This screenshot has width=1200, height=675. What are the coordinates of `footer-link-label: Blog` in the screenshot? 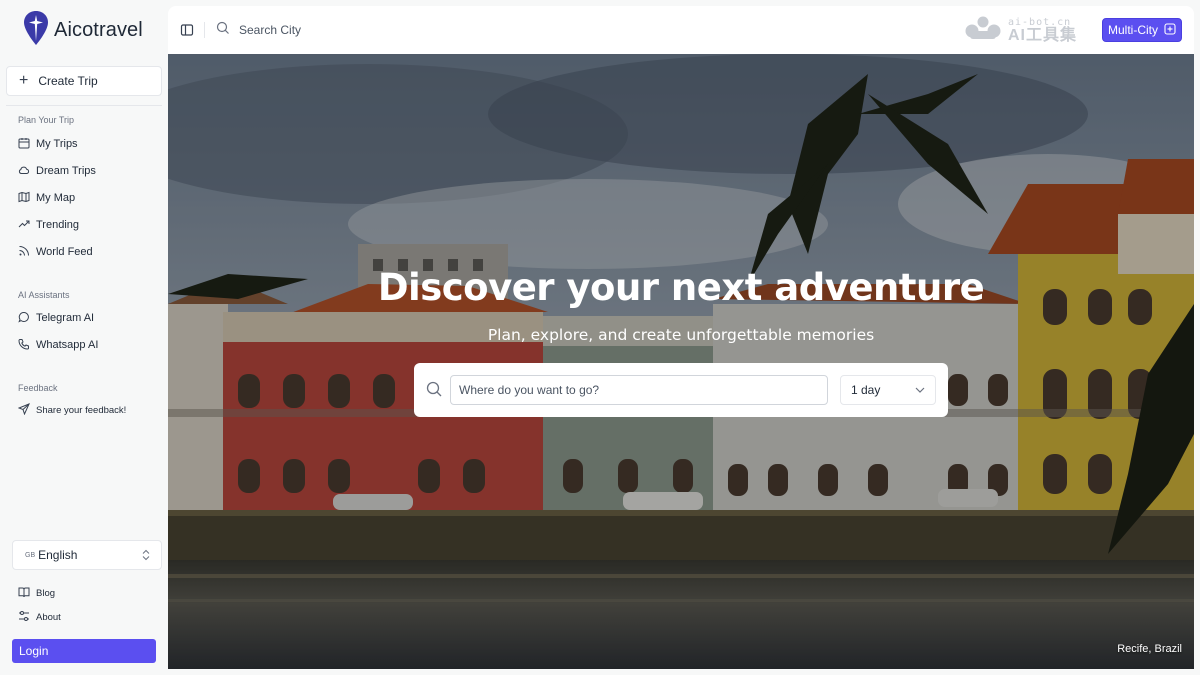 It's located at (46, 593).